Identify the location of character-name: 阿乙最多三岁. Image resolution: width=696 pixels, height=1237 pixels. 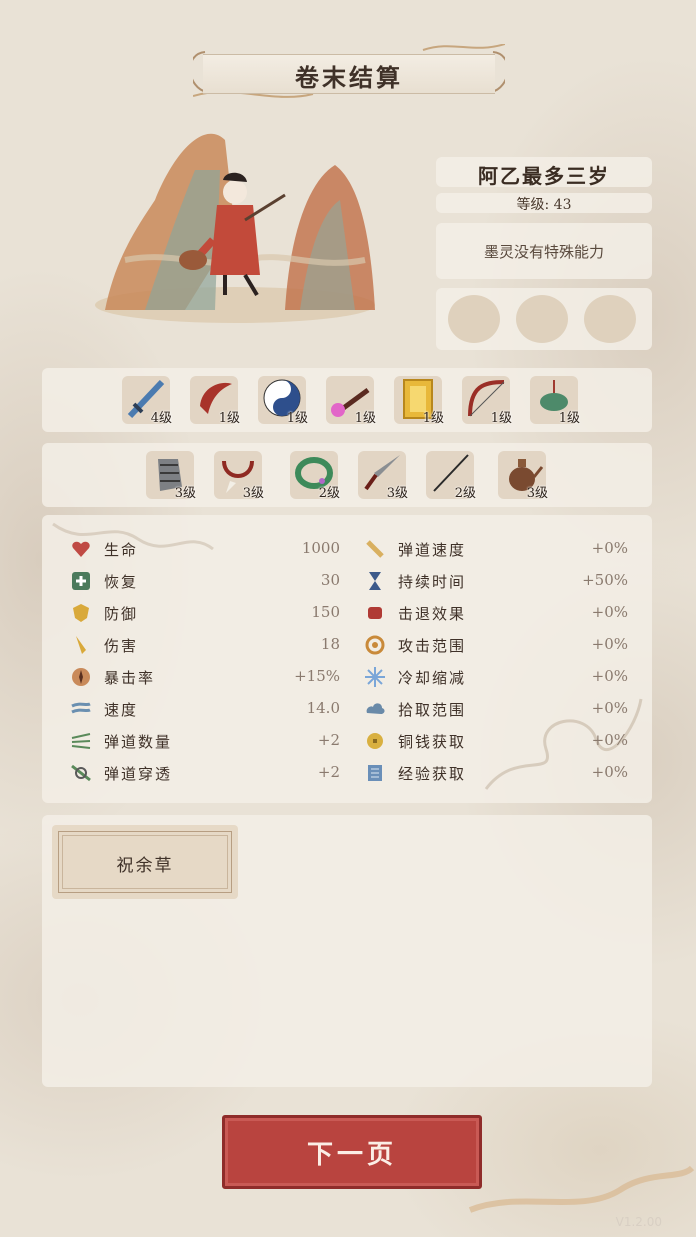
(544, 176).